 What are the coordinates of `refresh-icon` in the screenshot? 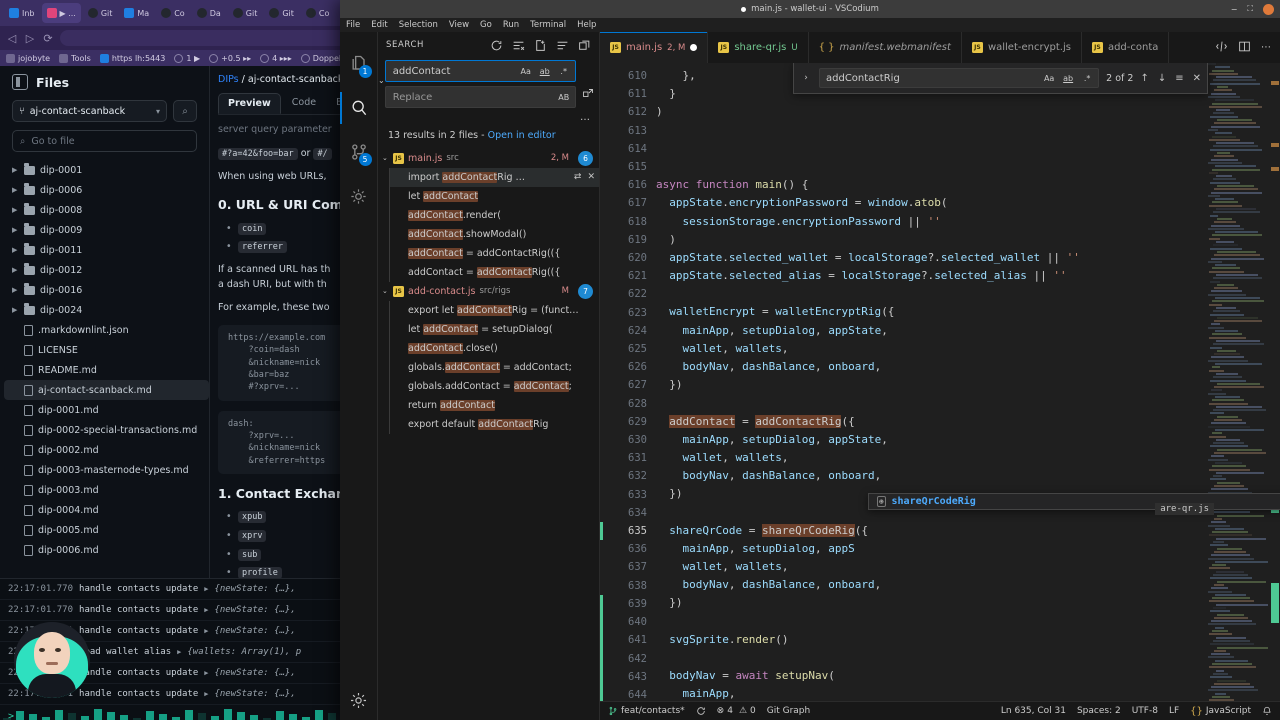 It's located at (496, 45).